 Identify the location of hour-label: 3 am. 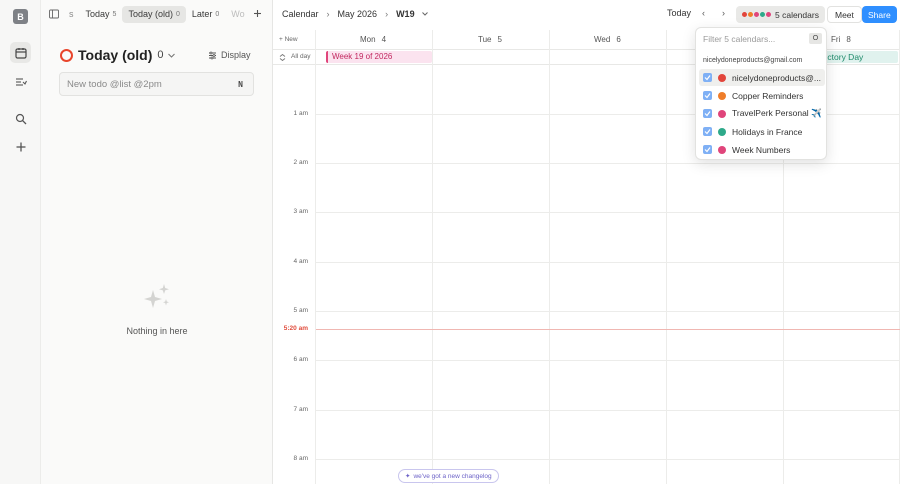
(300, 211).